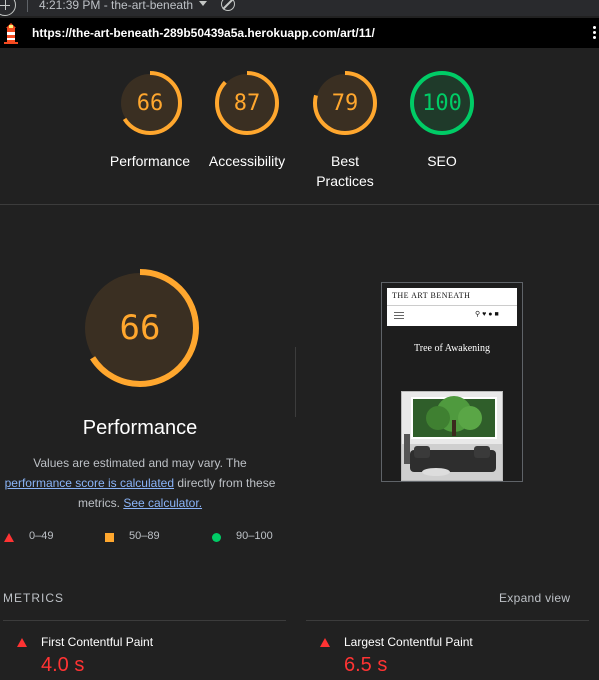 The height and width of the screenshot is (680, 599). Describe the element at coordinates (452, 382) in the screenshot. I see `final-screenshot: THE ART BENEATH ⚲♥●■ Tree of Awakening` at that location.